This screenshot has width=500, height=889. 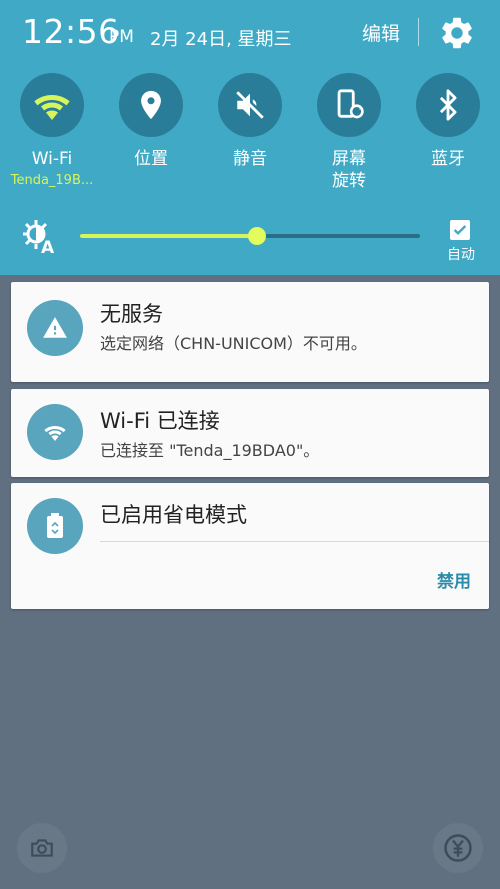 What do you see at coordinates (121, 37) in the screenshot?
I see `clock-ampm: PM` at bounding box center [121, 37].